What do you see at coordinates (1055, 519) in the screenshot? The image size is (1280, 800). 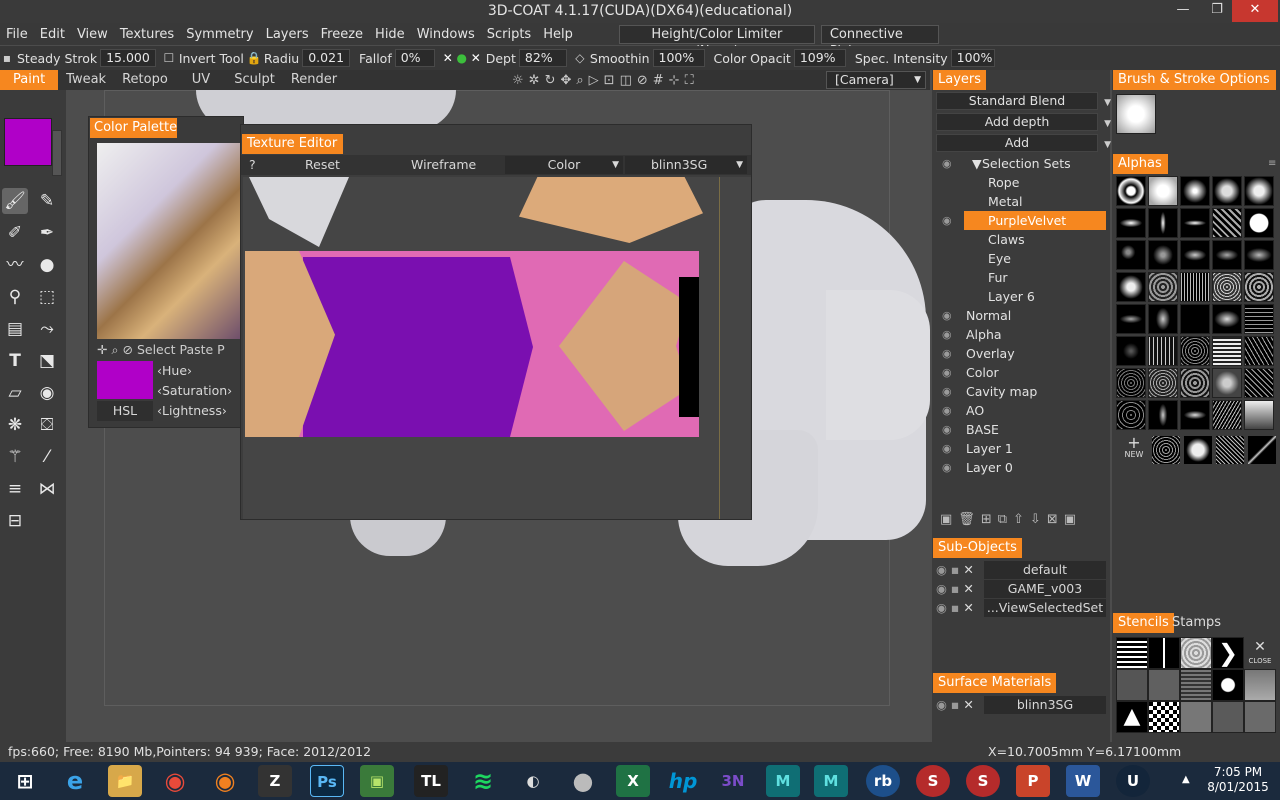 I see `clear-icon: ⊠` at bounding box center [1055, 519].